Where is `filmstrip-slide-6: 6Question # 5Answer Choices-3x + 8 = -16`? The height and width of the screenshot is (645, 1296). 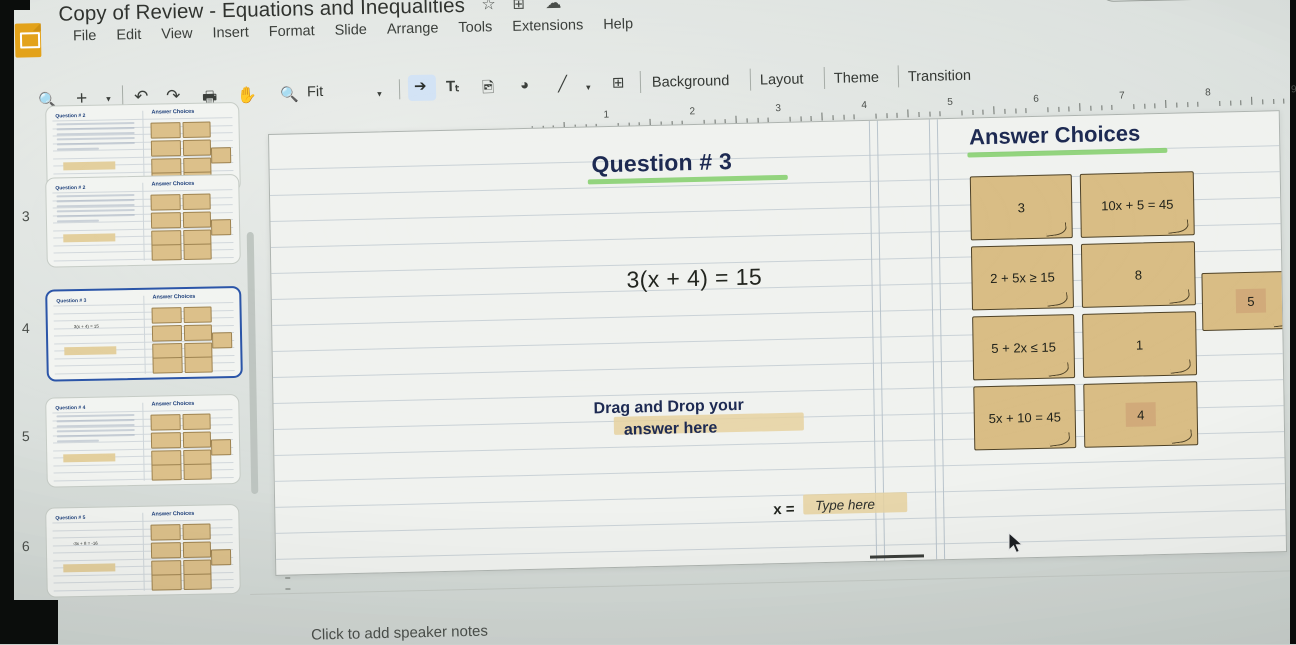
filmstrip-slide-6: 6Question # 5Answer Choices-3x + 8 = -16 is located at coordinates (132, 552).